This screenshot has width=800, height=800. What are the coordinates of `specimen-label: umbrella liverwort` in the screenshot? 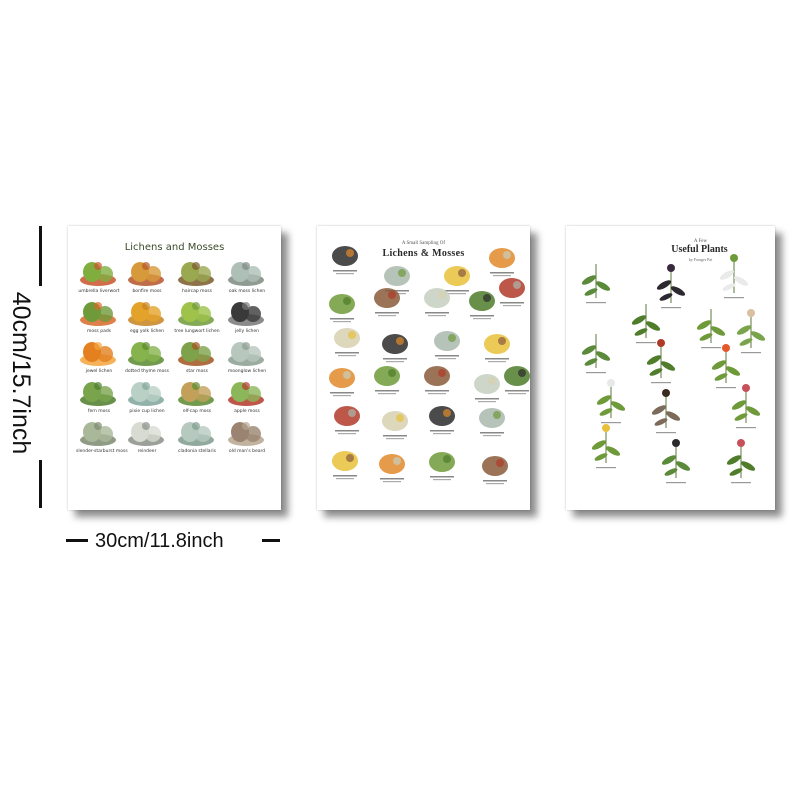 It's located at (99, 291).